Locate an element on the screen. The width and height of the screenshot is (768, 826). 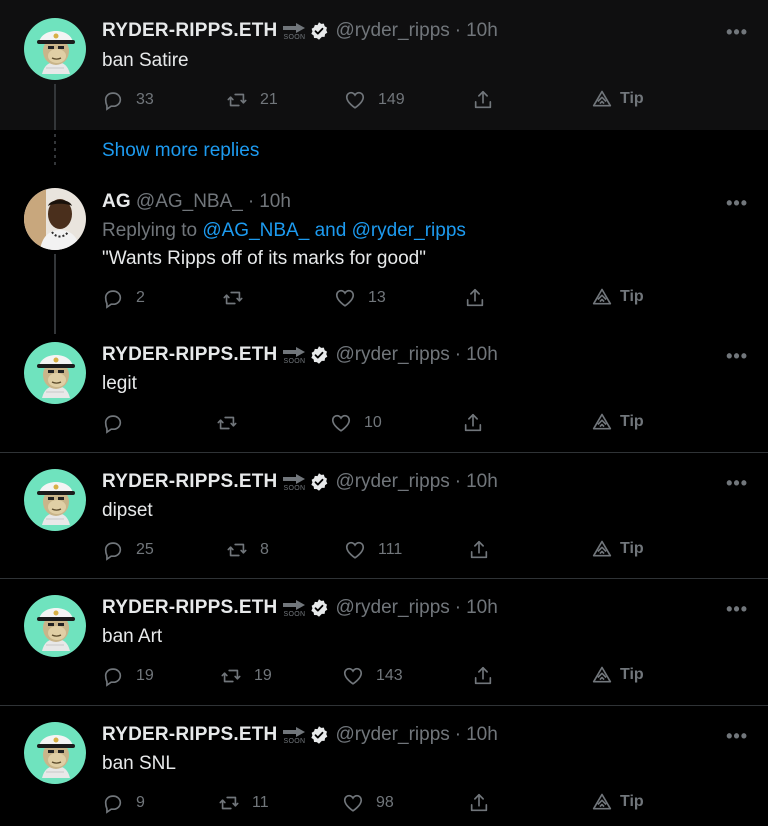
thread-dotted-line is located at coordinates (55, 151).